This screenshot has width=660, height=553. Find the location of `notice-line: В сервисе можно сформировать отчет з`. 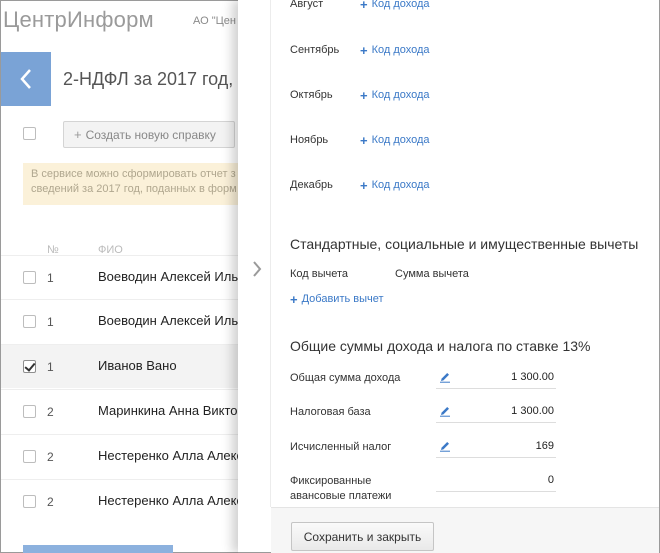

notice-line: В сервисе можно сформировать отчет з is located at coordinates (133, 174).